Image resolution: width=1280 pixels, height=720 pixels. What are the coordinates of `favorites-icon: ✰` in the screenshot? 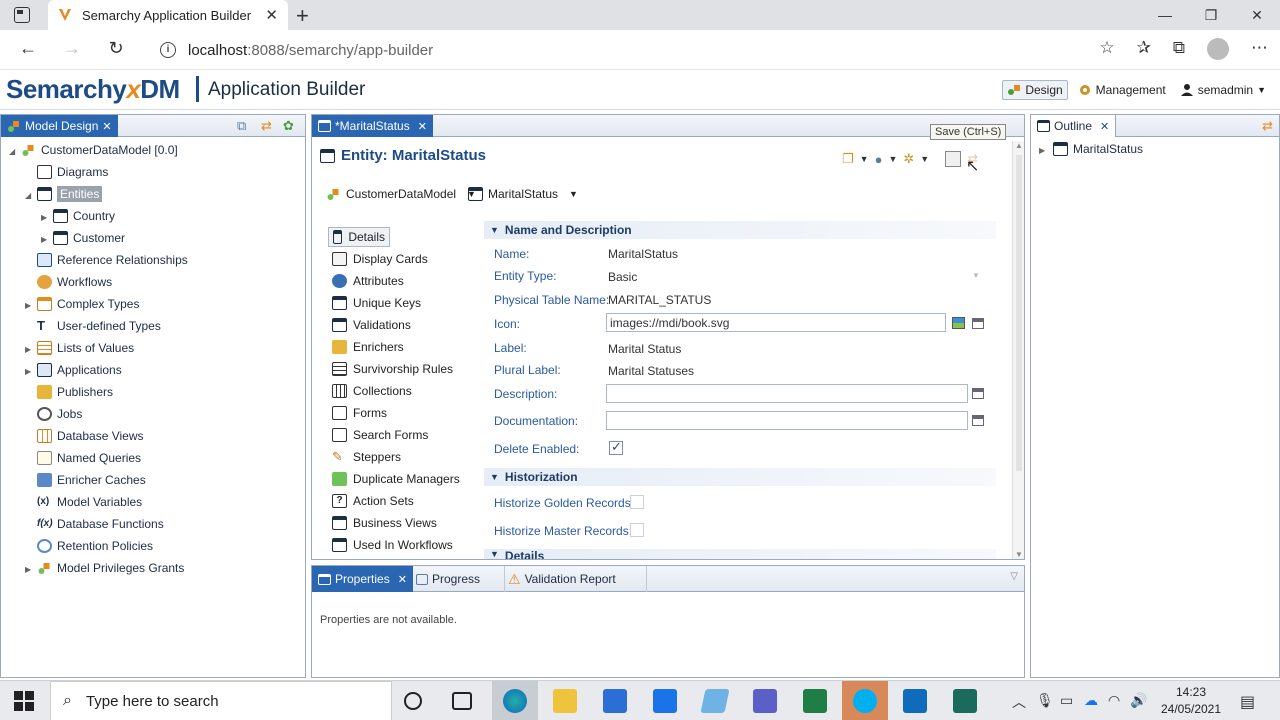 It's located at (1144, 49).